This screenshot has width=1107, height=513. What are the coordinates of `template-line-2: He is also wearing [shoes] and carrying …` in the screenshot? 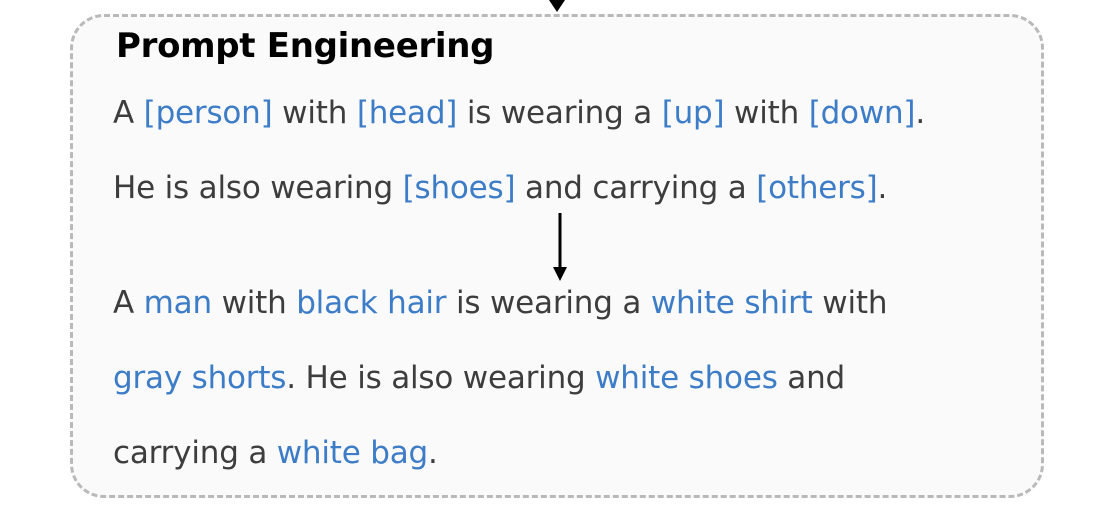 It's located at (500, 188).